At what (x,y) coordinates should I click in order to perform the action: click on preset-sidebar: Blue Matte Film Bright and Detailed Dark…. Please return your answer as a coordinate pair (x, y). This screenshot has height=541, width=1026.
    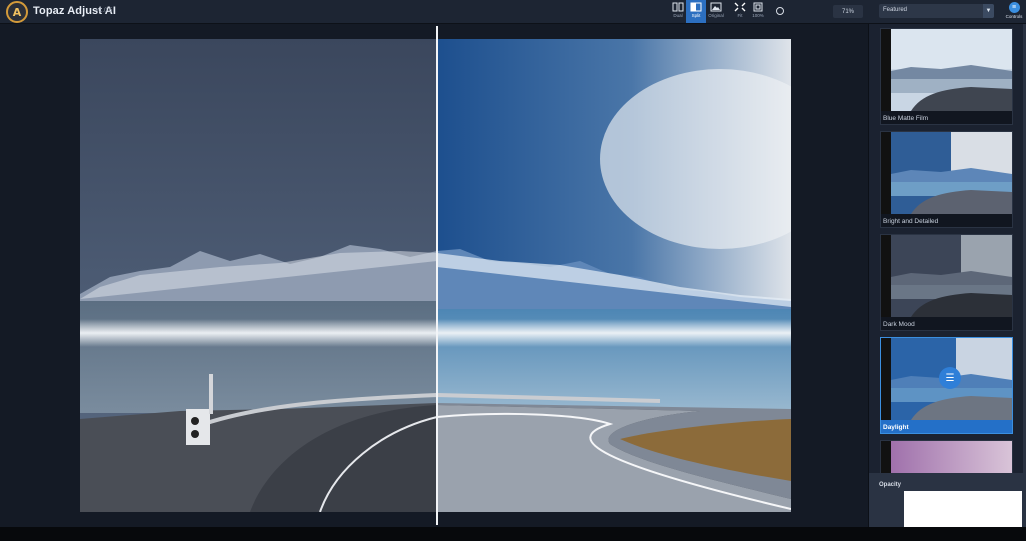
    Looking at the image, I should click on (947, 275).